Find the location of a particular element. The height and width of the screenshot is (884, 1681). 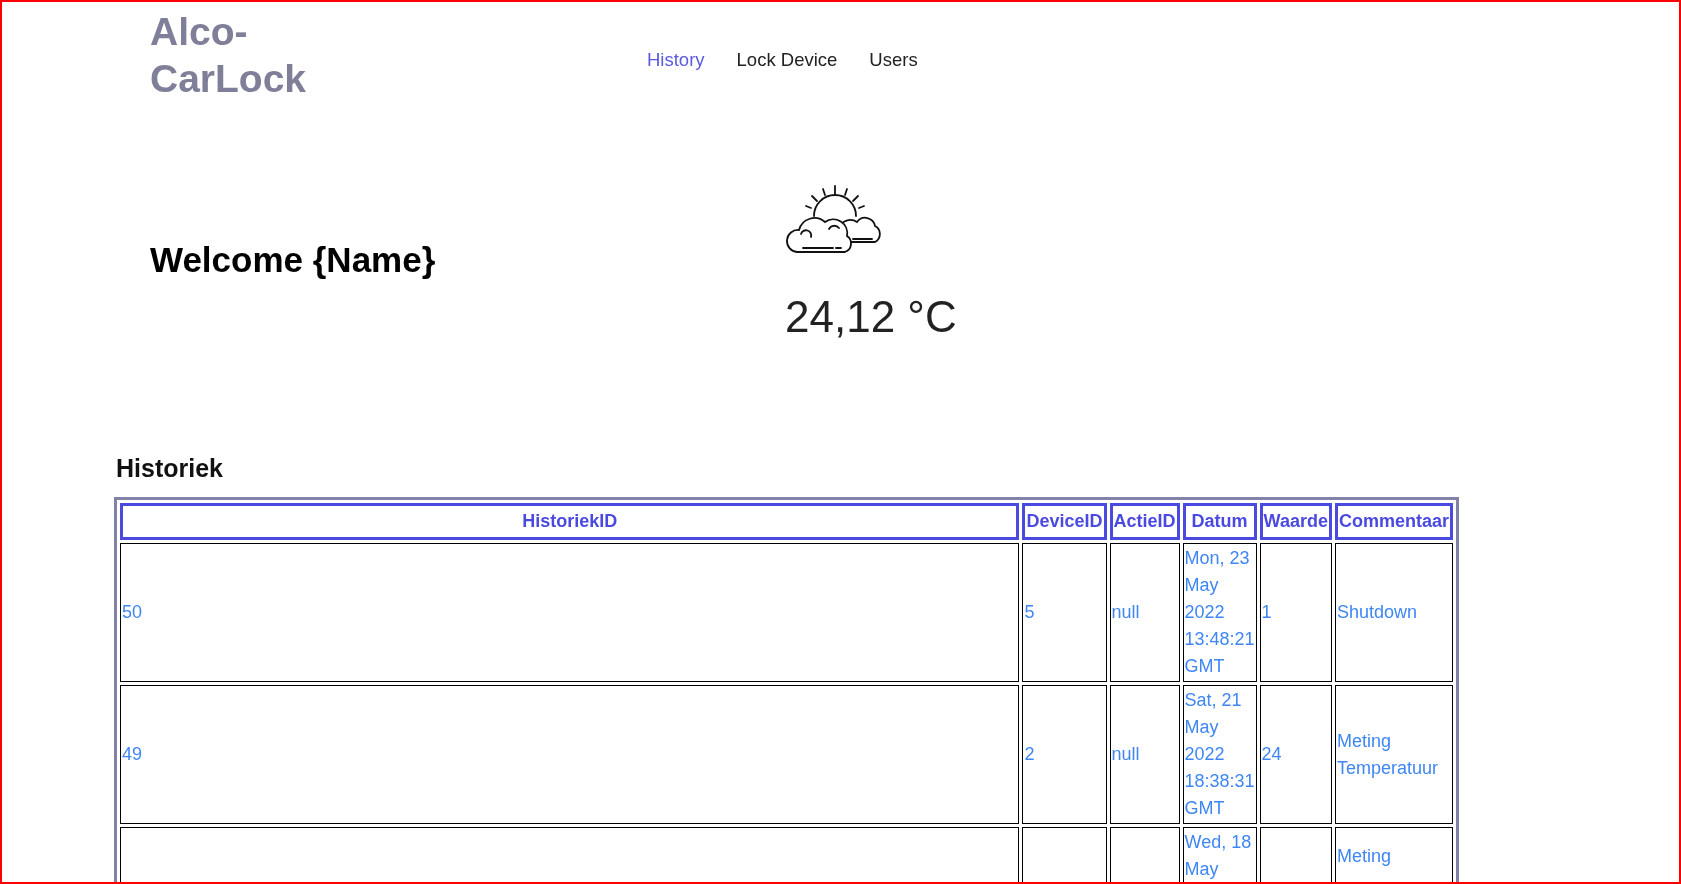

column-header: ActieID is located at coordinates (1144, 521).